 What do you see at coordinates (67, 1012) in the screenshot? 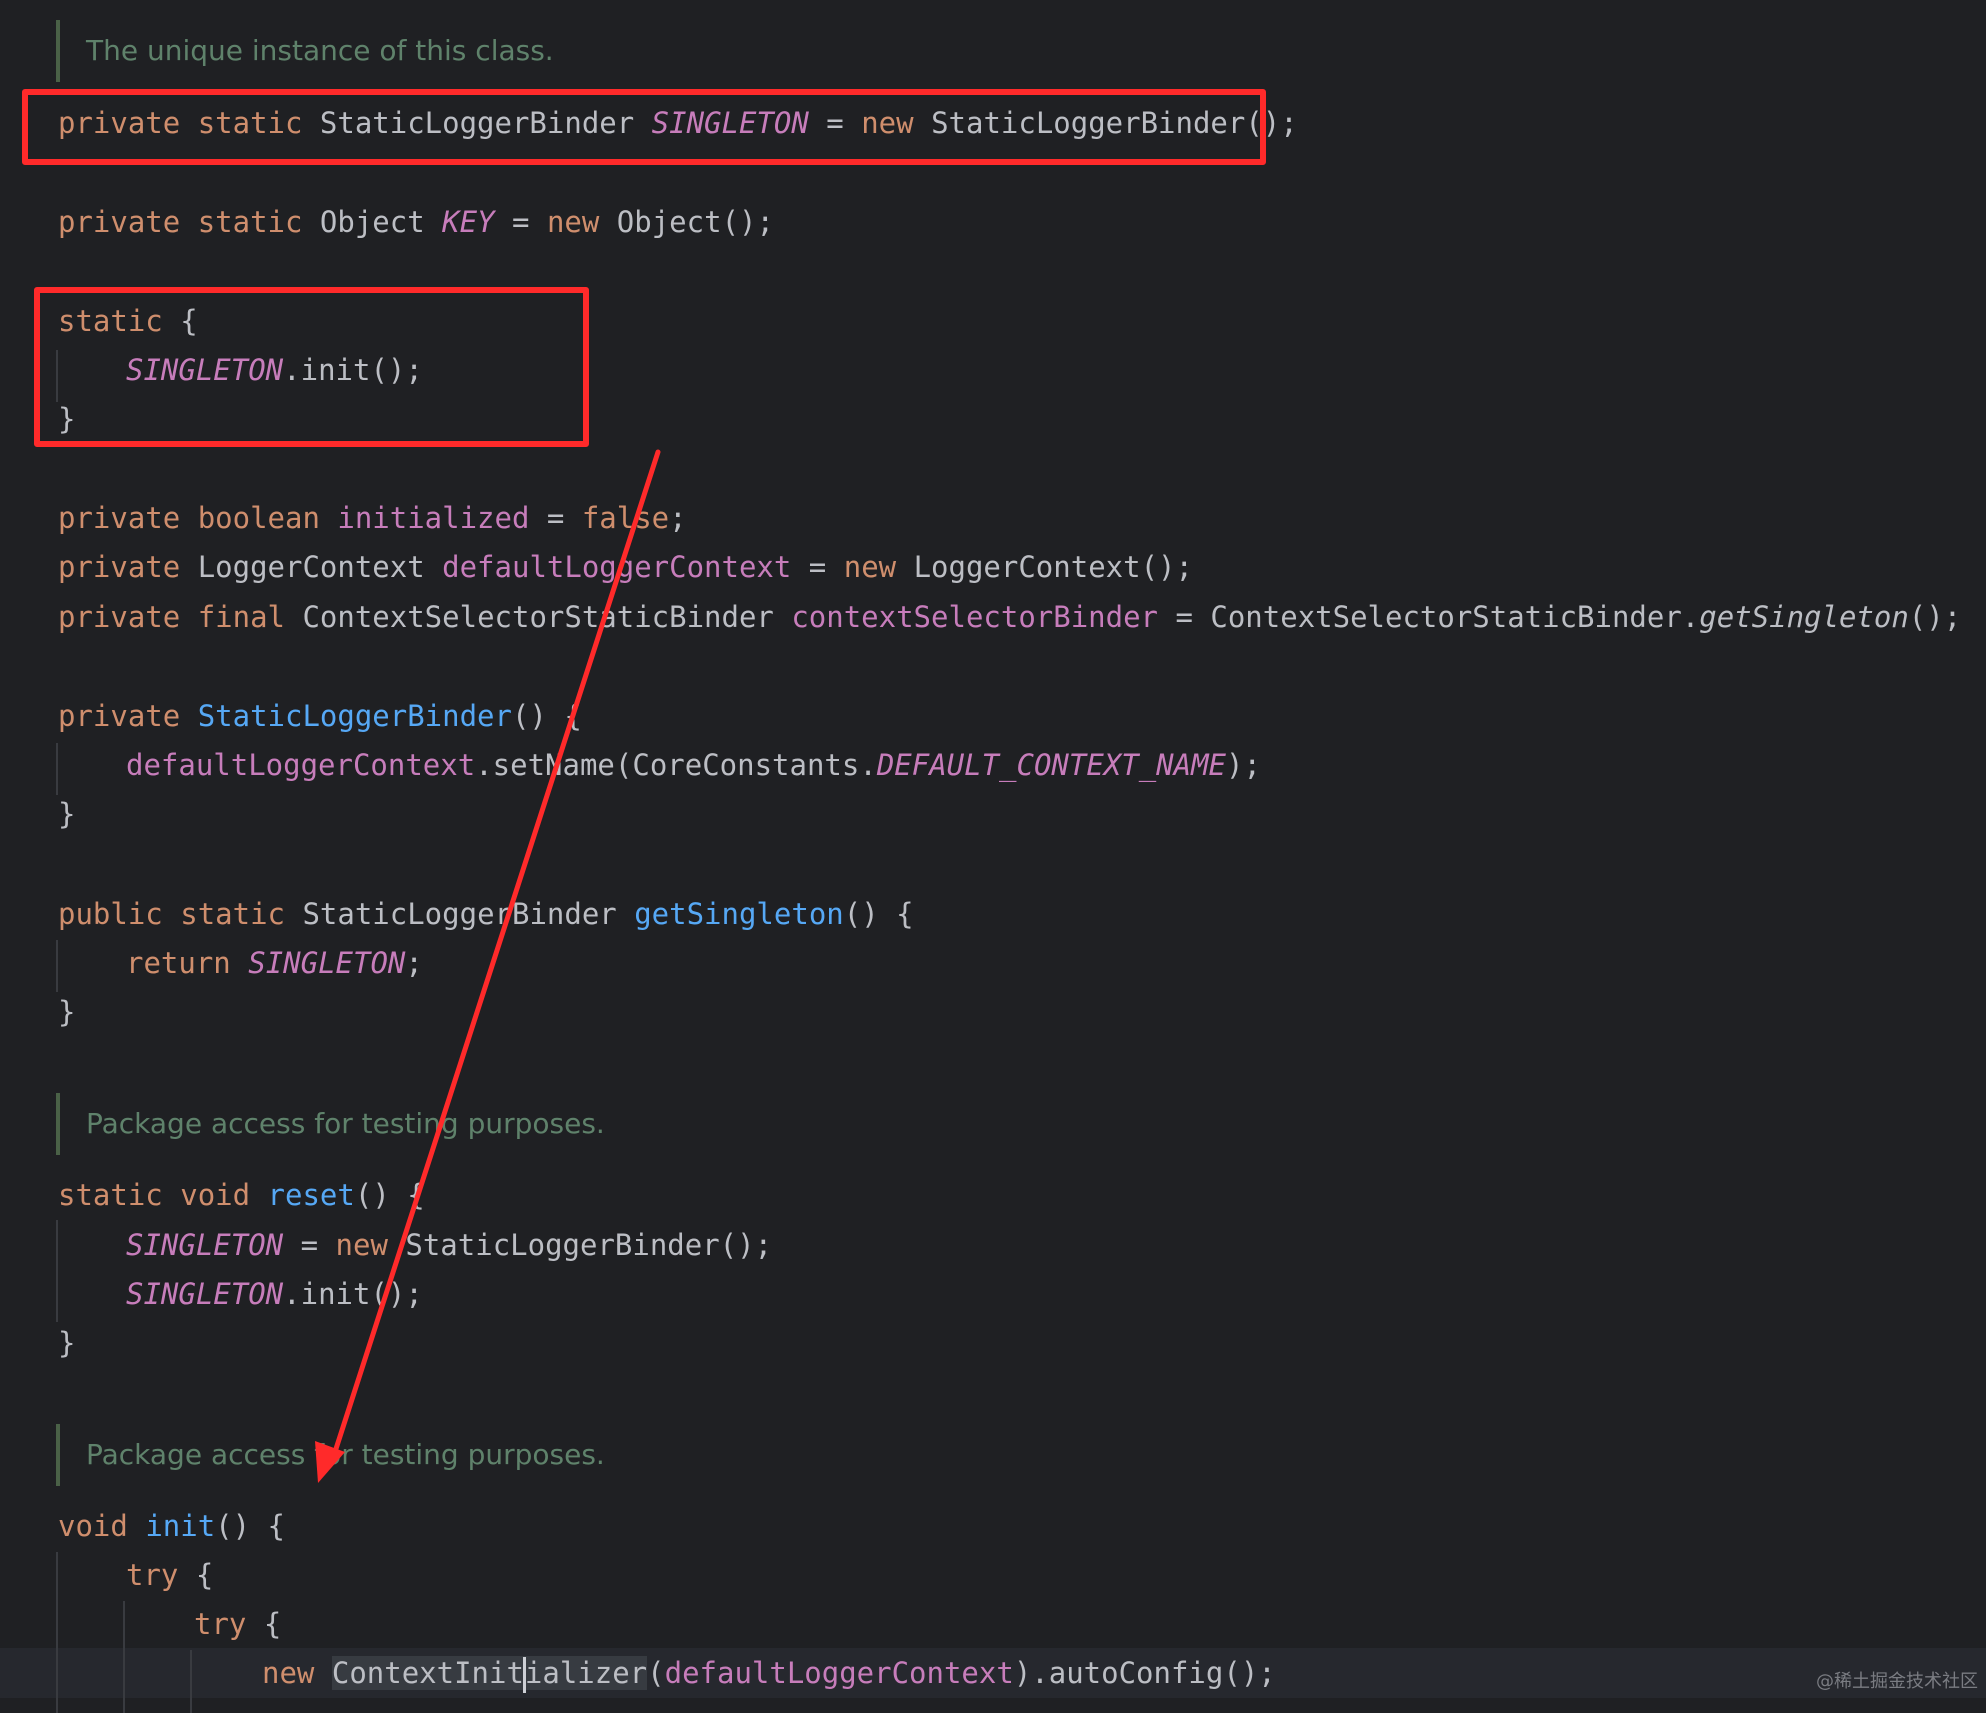
I see `code-line-get-singleton-close: }` at bounding box center [67, 1012].